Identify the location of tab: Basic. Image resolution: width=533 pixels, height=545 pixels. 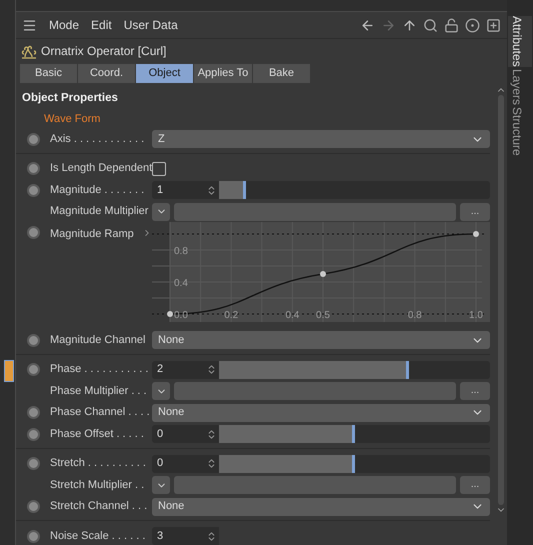
(49, 73).